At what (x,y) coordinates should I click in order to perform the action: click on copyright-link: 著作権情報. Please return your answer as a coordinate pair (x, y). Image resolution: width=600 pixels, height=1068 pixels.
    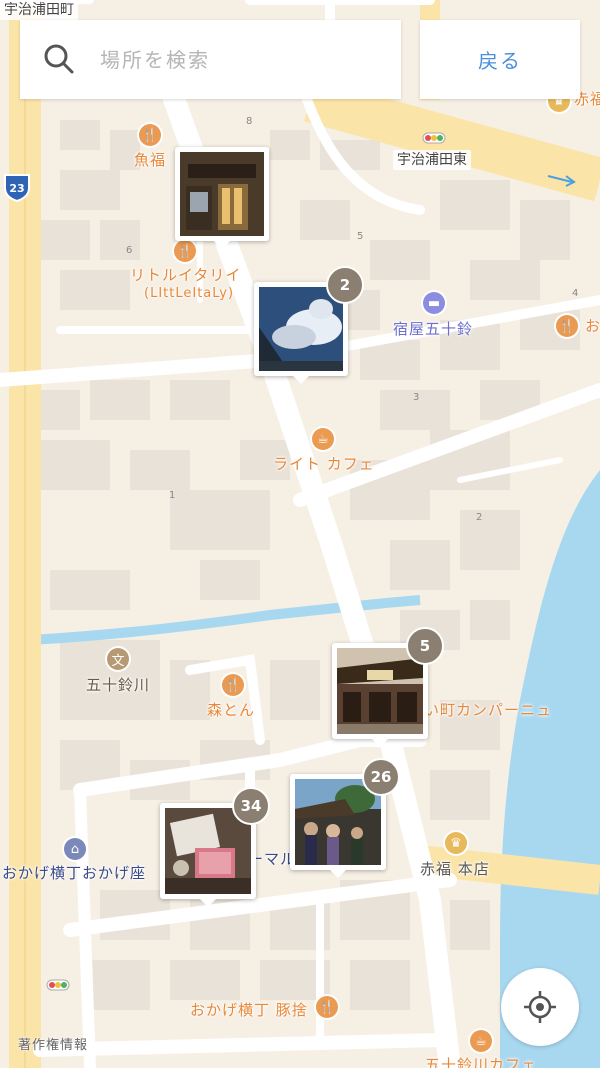
    Looking at the image, I should click on (53, 1043).